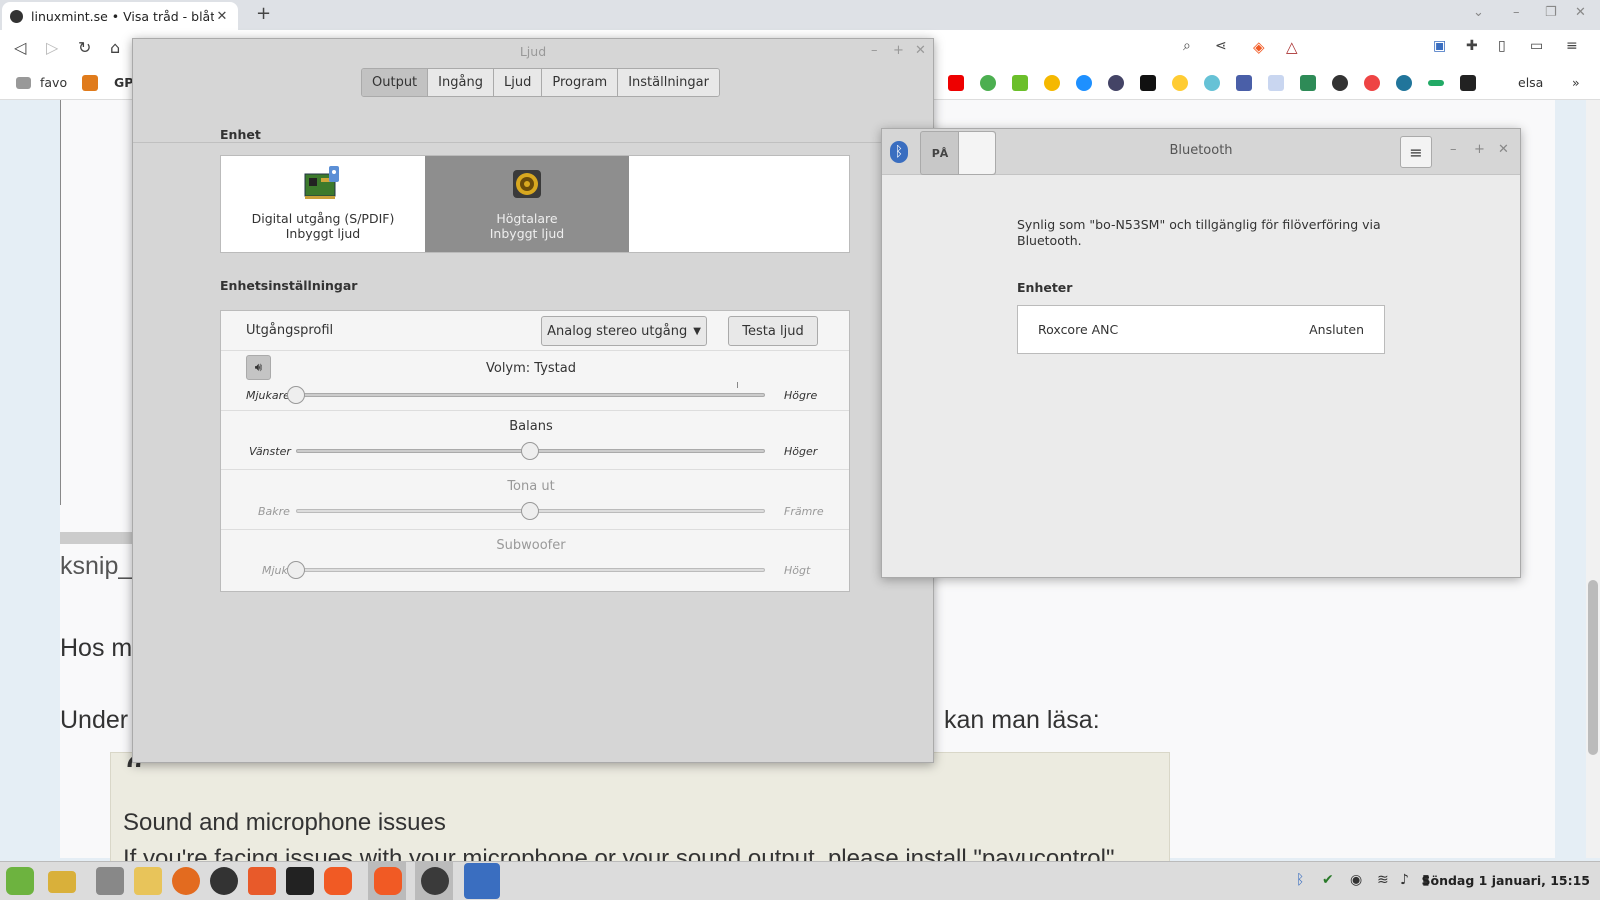  Describe the element at coordinates (530, 511) in the screenshot. I see `fade-slider-handle` at that location.